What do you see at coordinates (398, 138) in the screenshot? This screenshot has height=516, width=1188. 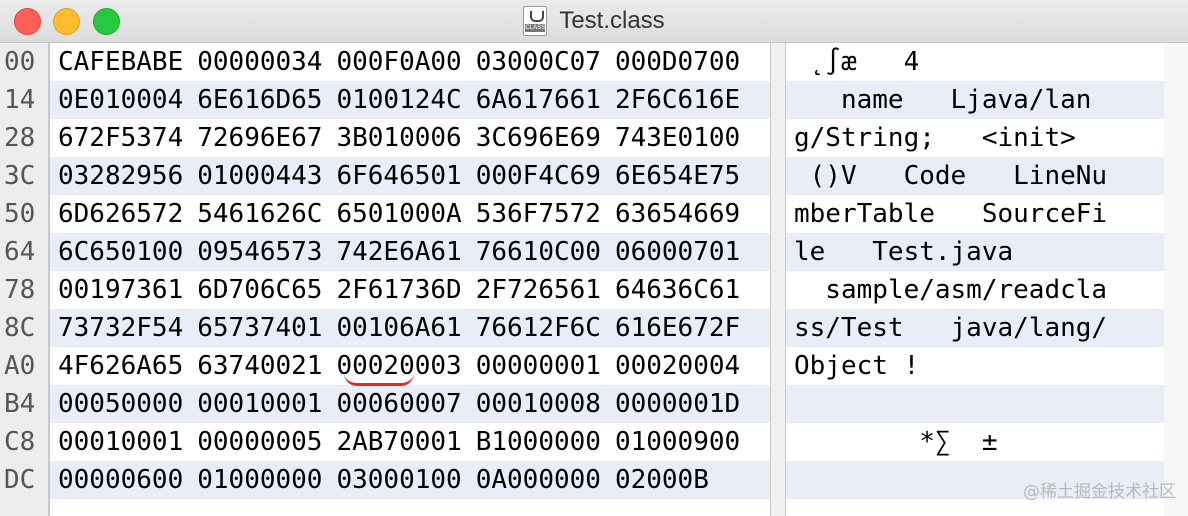 I see `hex-word: 3B010006` at bounding box center [398, 138].